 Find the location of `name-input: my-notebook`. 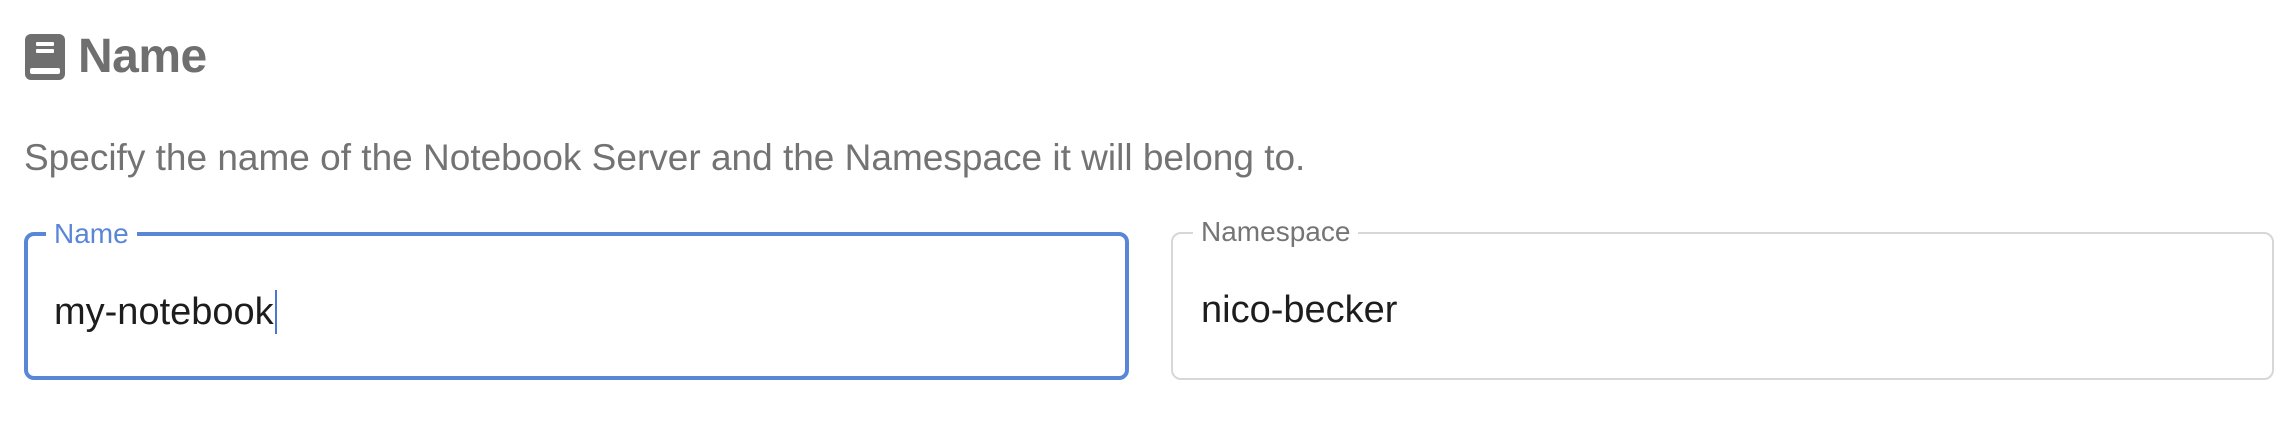

name-input: my-notebook is located at coordinates (165, 312).